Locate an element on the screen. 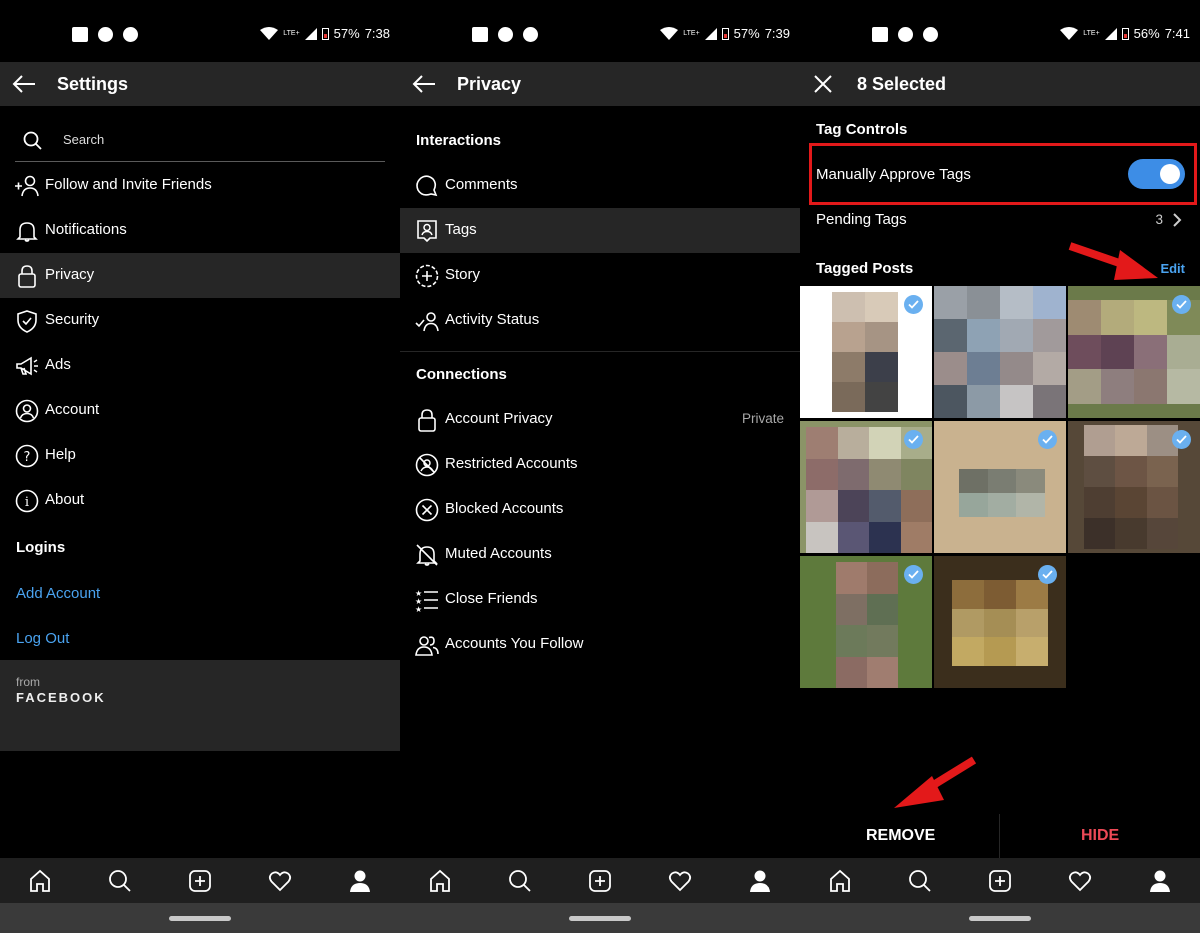  item-label: Blocked Accounts is located at coordinates (504, 508).